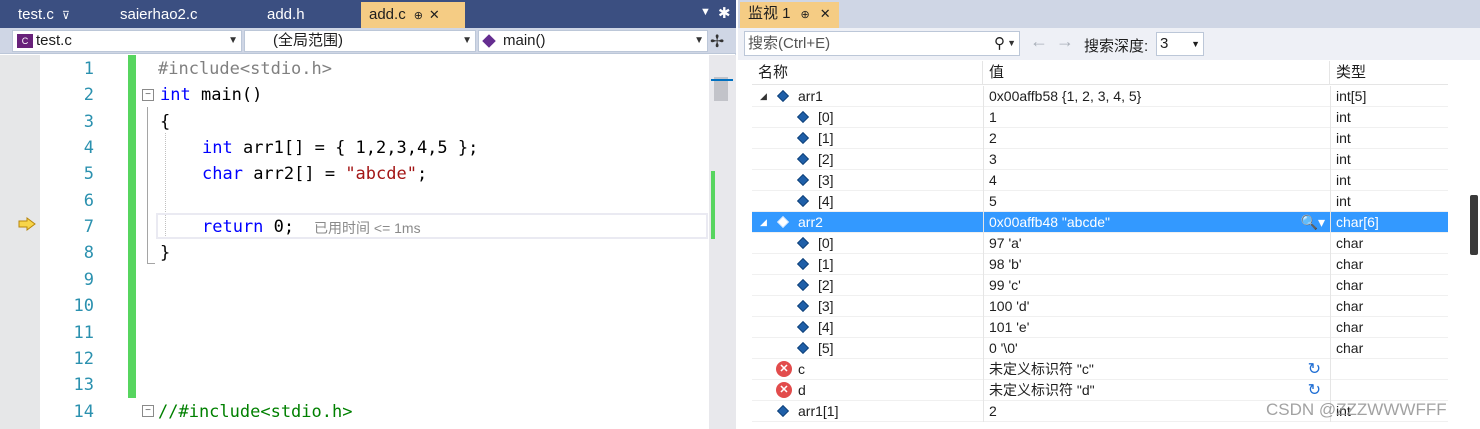 The width and height of the screenshot is (1480, 429). I want to click on column-header-value: 值, so click(1156, 73).